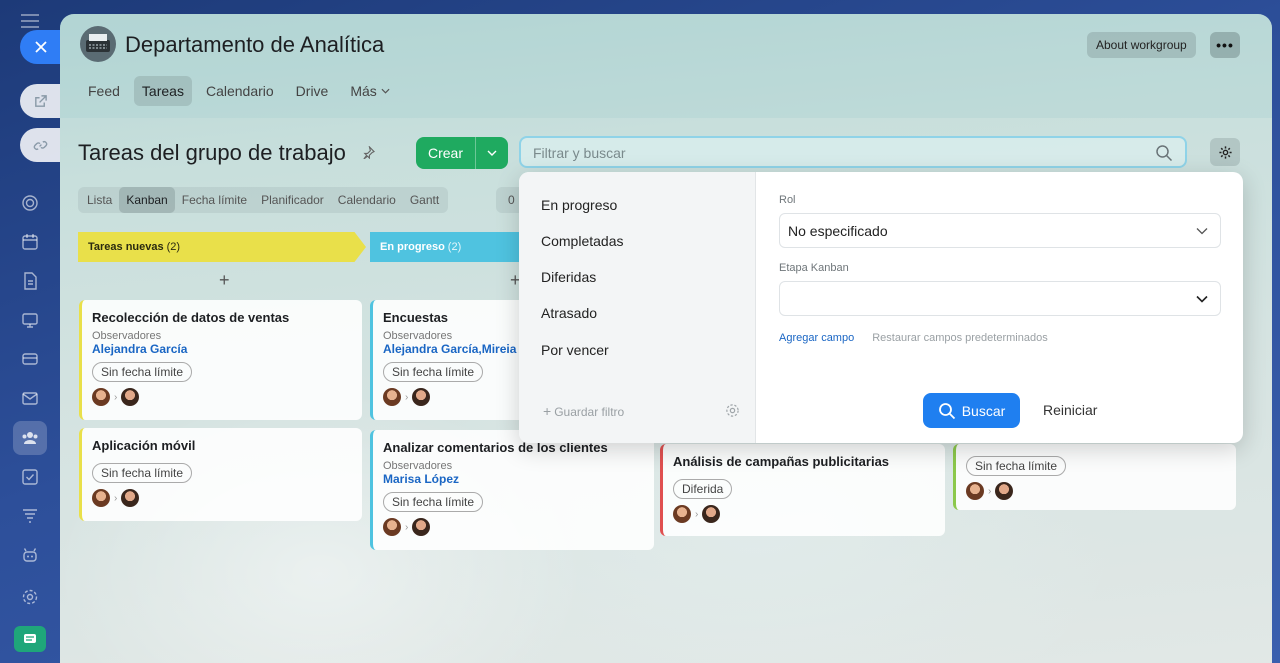  I want to click on rail-workgroups-icon, so click(30, 438).